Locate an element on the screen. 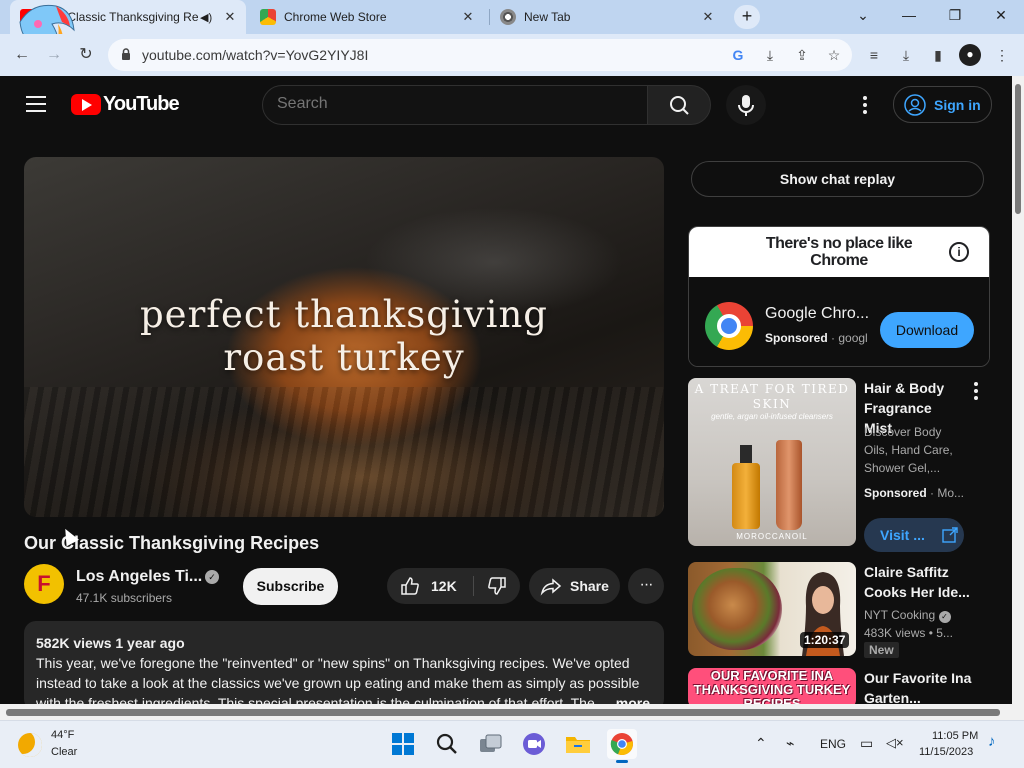 This screenshot has width=1024, height=768. share-button: Share is located at coordinates (574, 586).